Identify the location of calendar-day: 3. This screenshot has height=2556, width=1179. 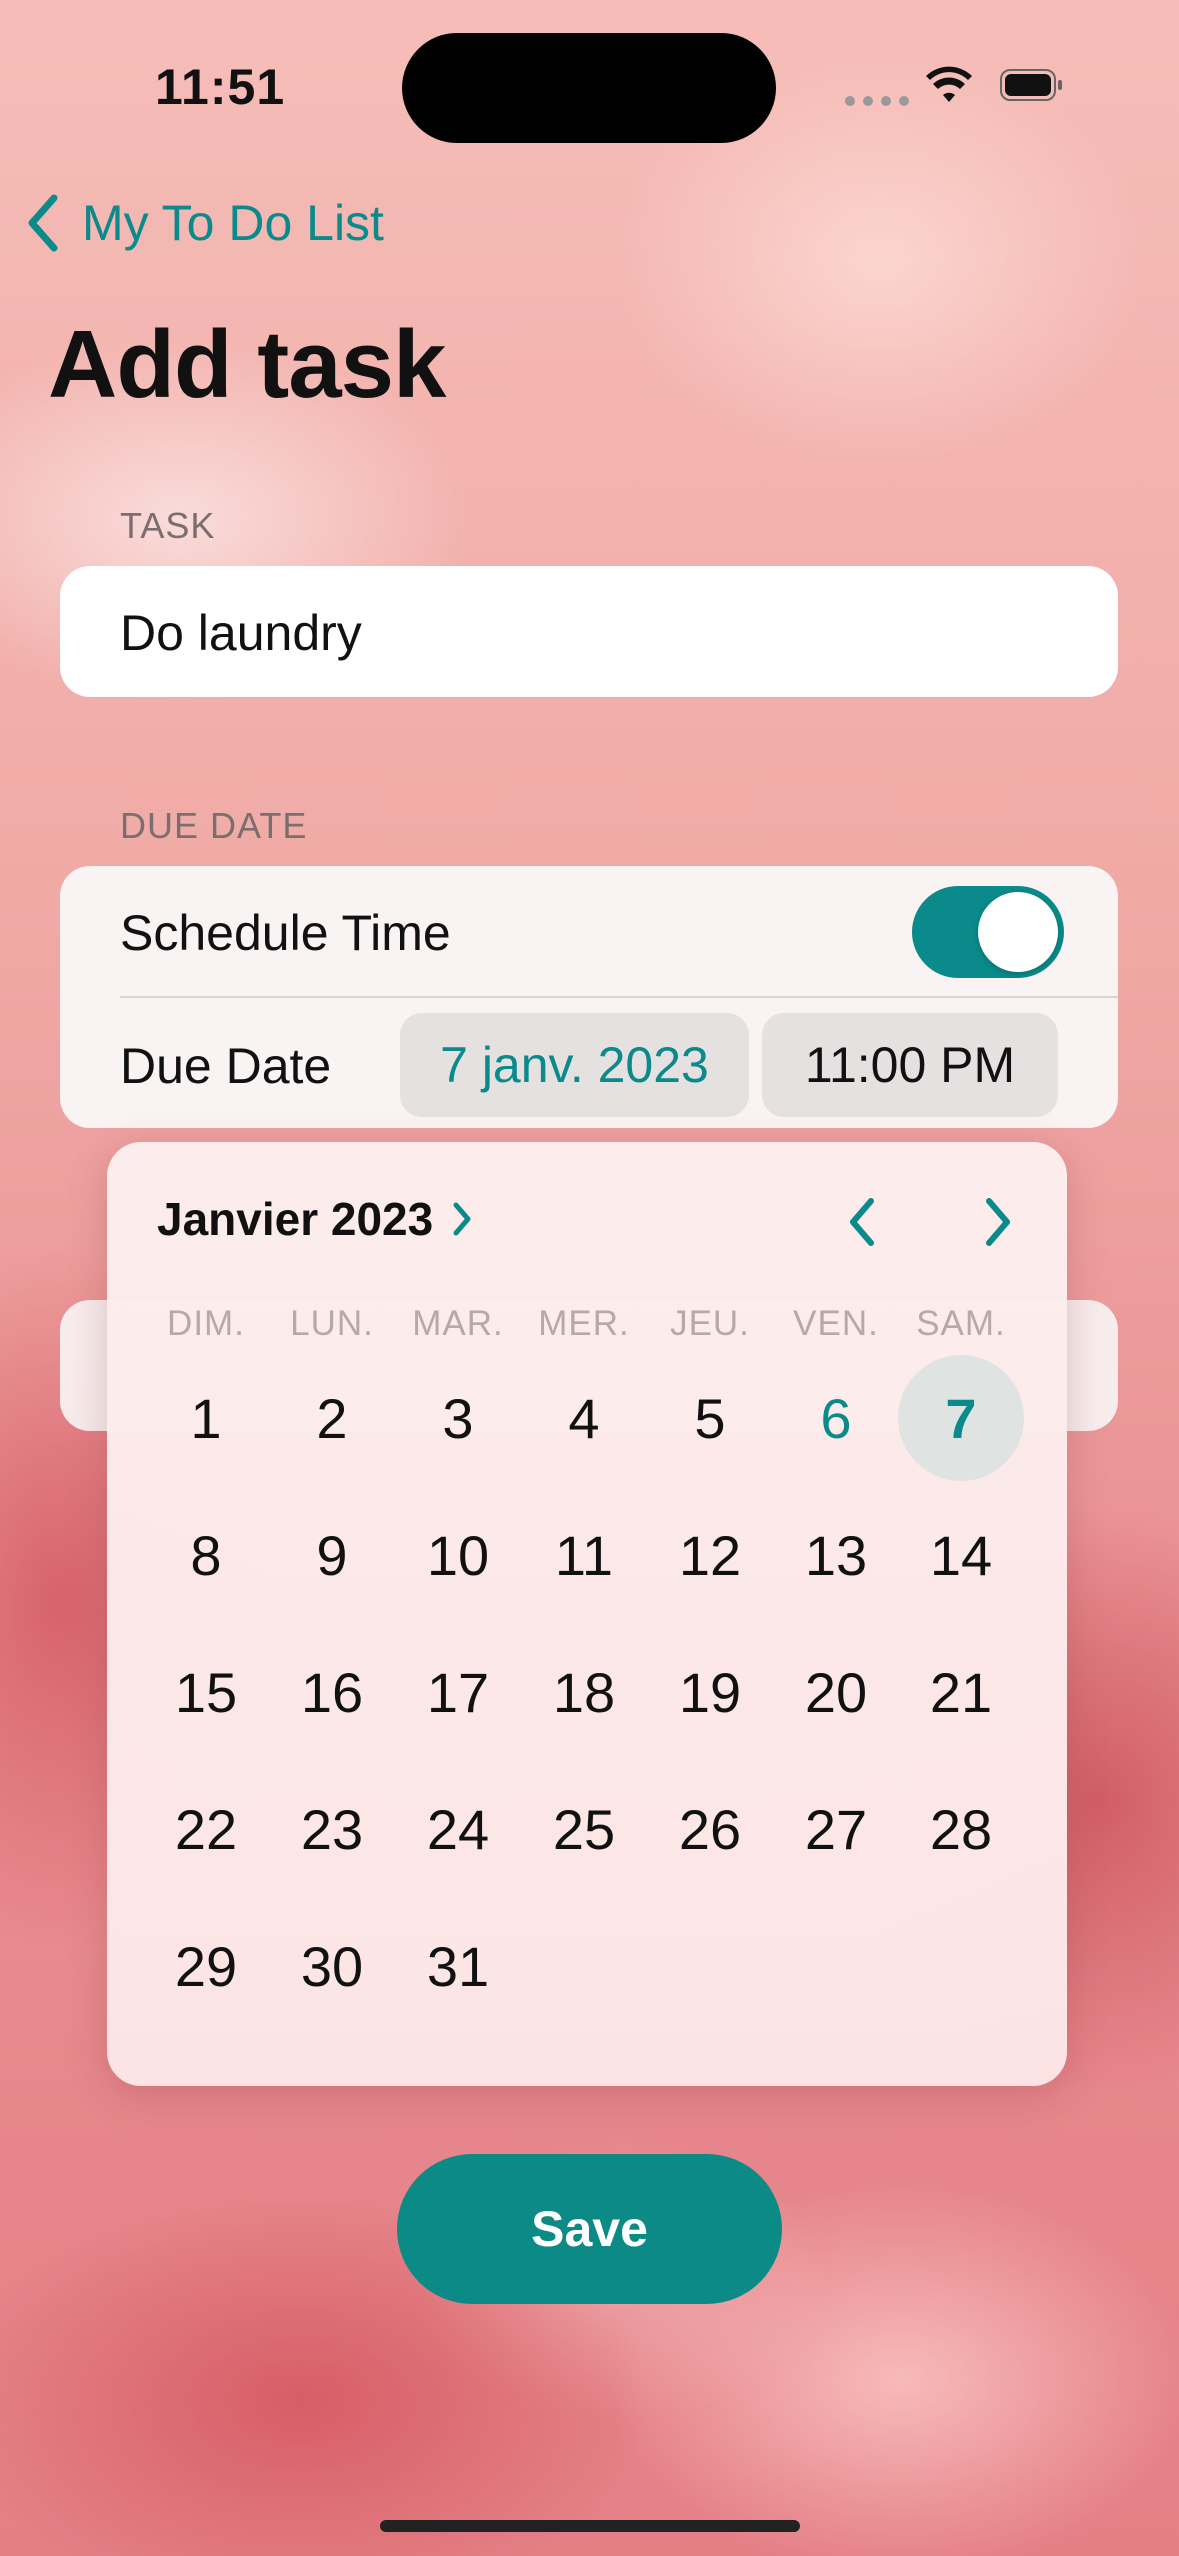
(458, 1418).